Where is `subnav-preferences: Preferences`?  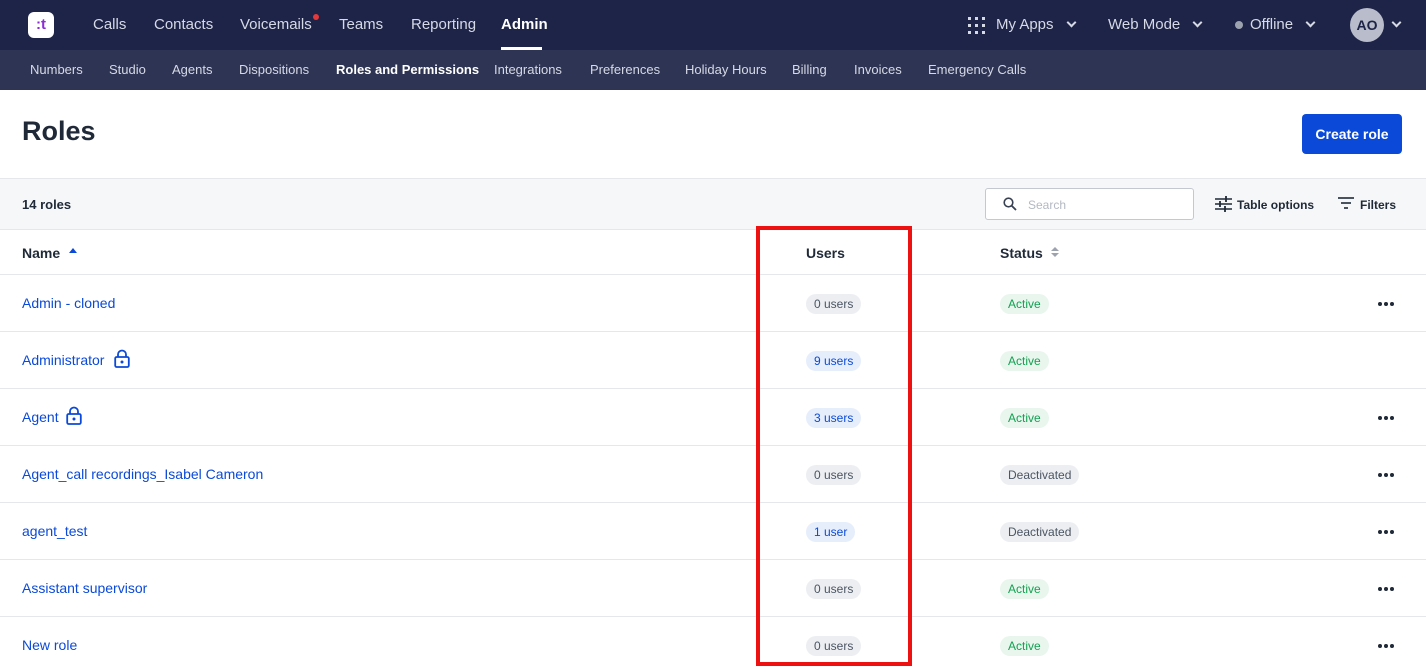 subnav-preferences: Preferences is located at coordinates (625, 70).